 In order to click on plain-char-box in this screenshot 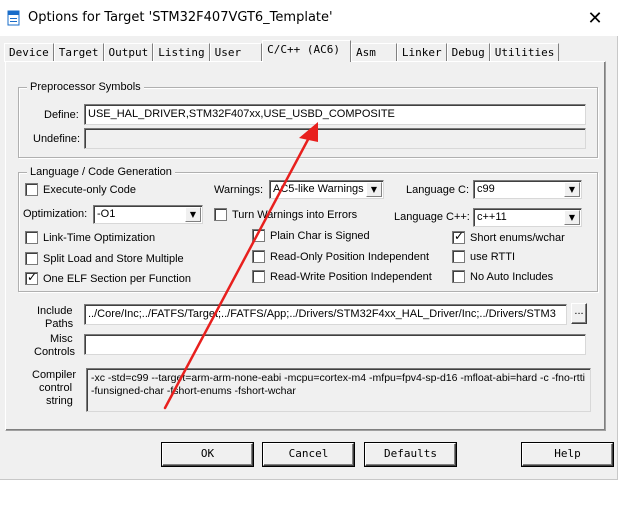, I will do `click(258, 235)`.